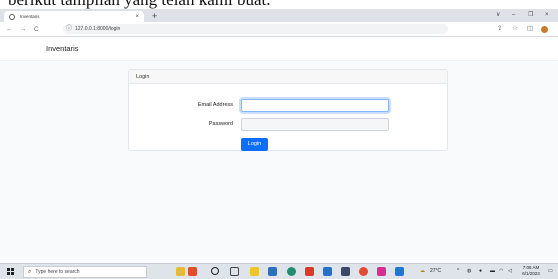 The height and width of the screenshot is (279, 558). Describe the element at coordinates (272, 271) in the screenshot. I see `store-icon` at that location.